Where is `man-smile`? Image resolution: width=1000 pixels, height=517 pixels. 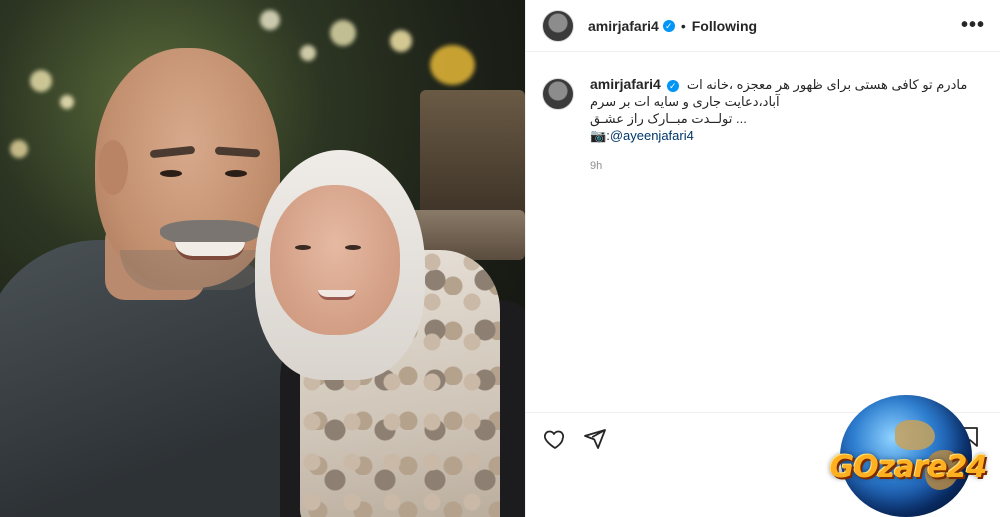 man-smile is located at coordinates (210, 251).